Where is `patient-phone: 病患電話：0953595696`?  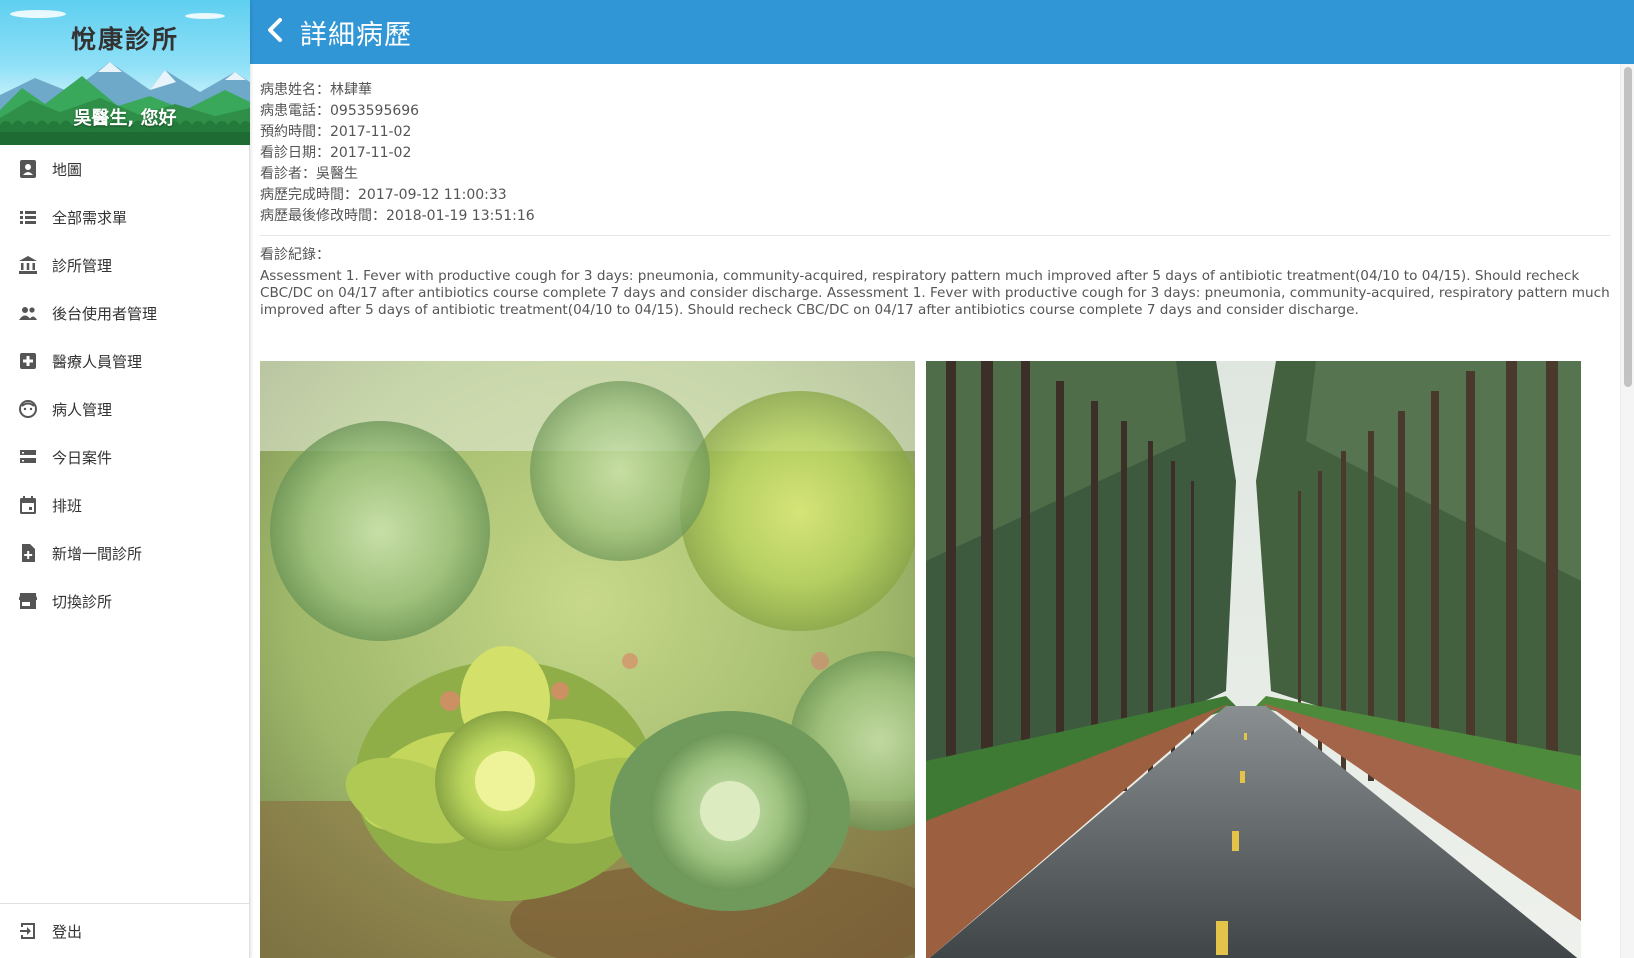 patient-phone: 病患電話：0953595696 is located at coordinates (340, 111).